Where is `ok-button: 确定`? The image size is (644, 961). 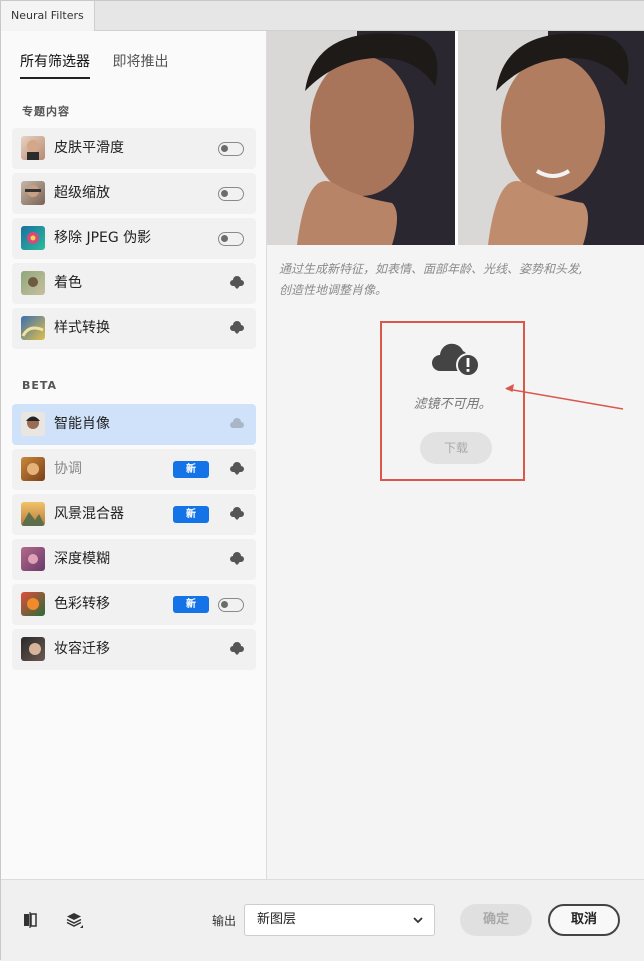
ok-button: 确定 is located at coordinates (496, 920).